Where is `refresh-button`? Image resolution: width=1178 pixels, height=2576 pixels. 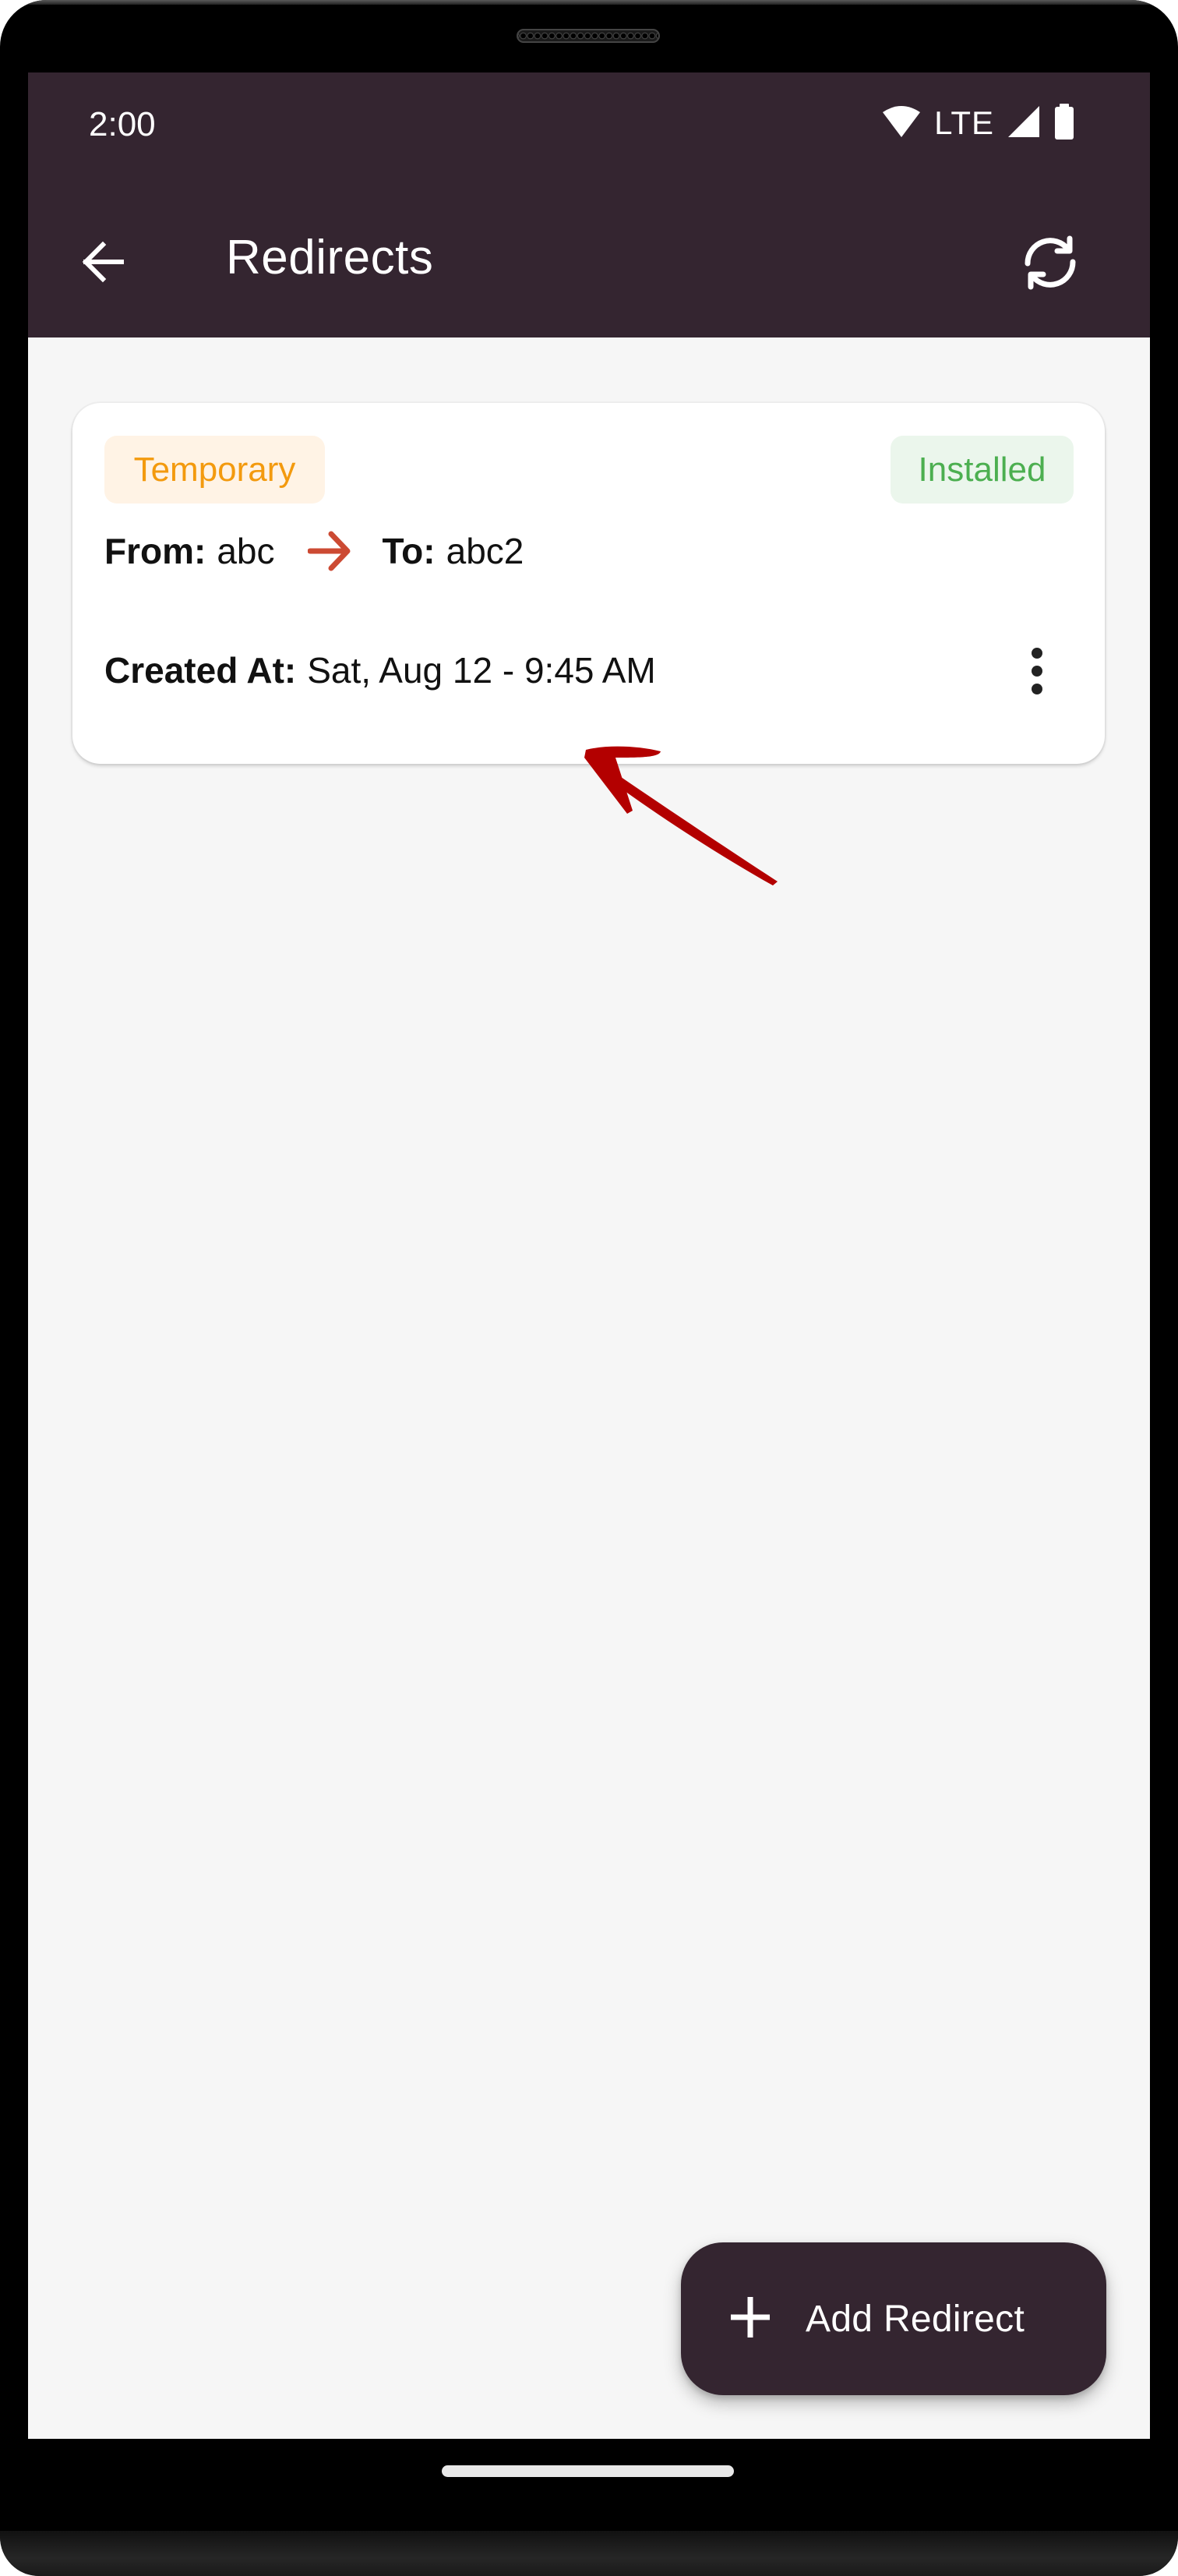 refresh-button is located at coordinates (1050, 264).